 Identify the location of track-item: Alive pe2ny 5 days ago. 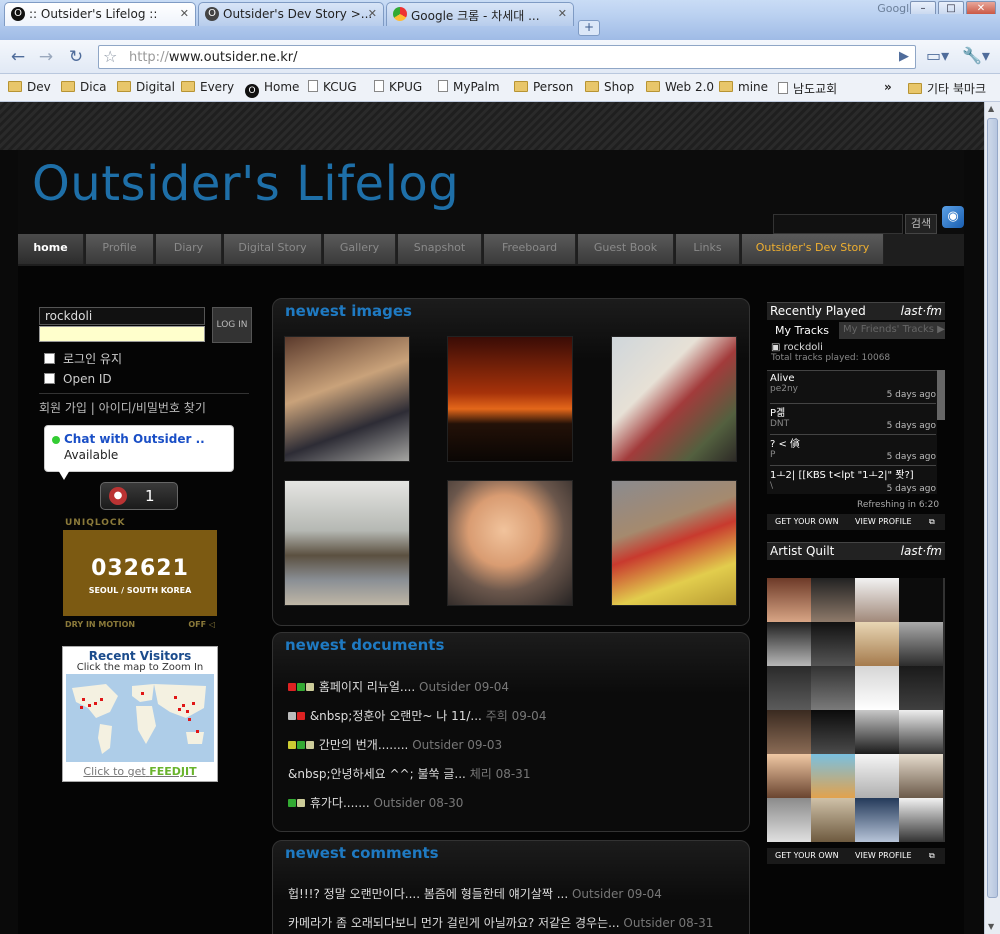
(853, 388).